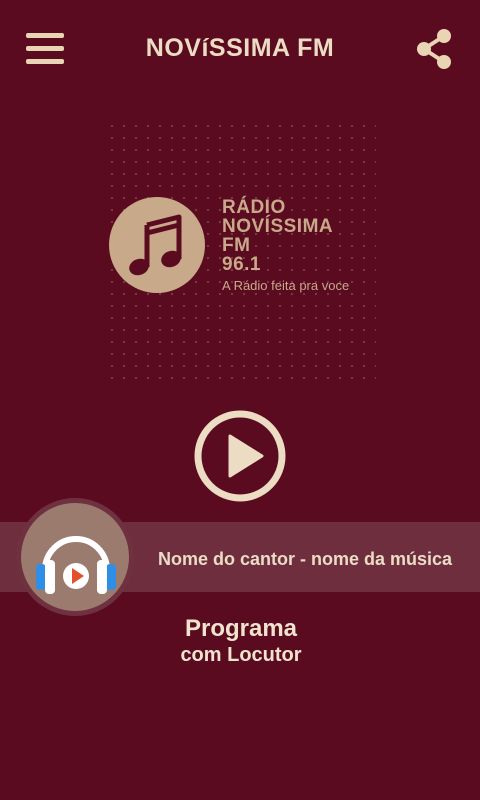  I want to click on share-icon, so click(434, 49).